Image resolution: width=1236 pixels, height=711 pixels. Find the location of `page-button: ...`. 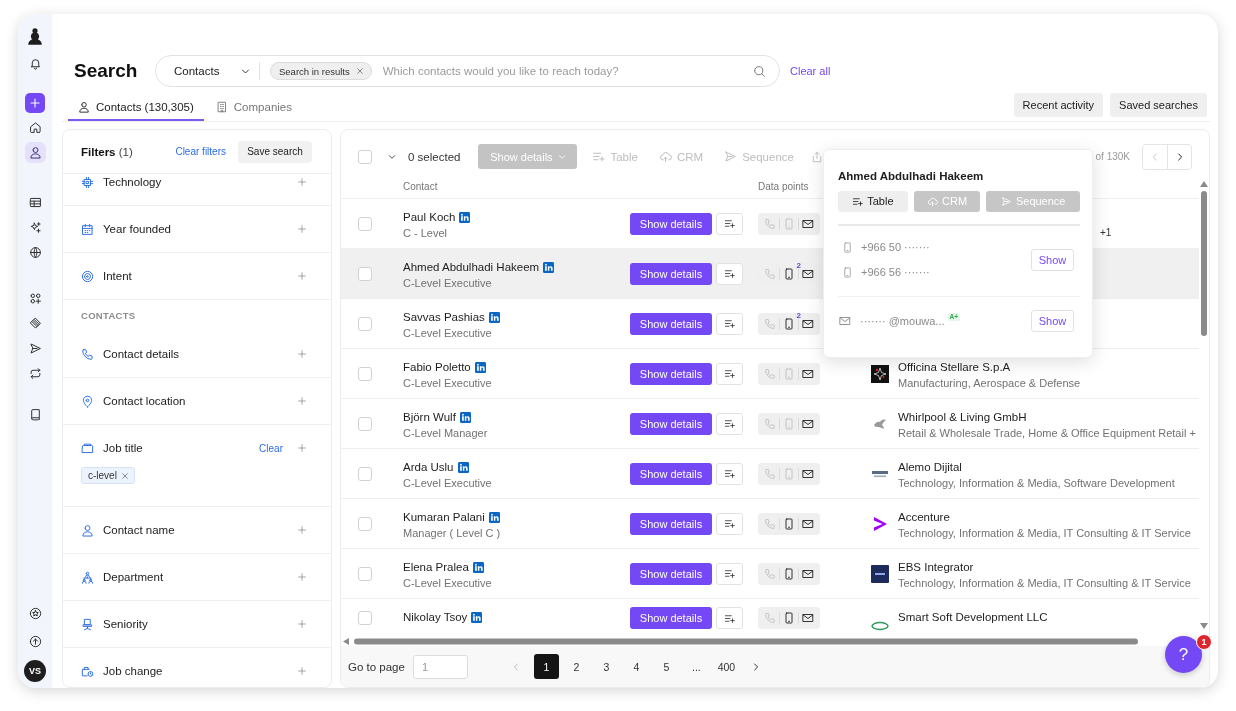

page-button: ... is located at coordinates (696, 666).